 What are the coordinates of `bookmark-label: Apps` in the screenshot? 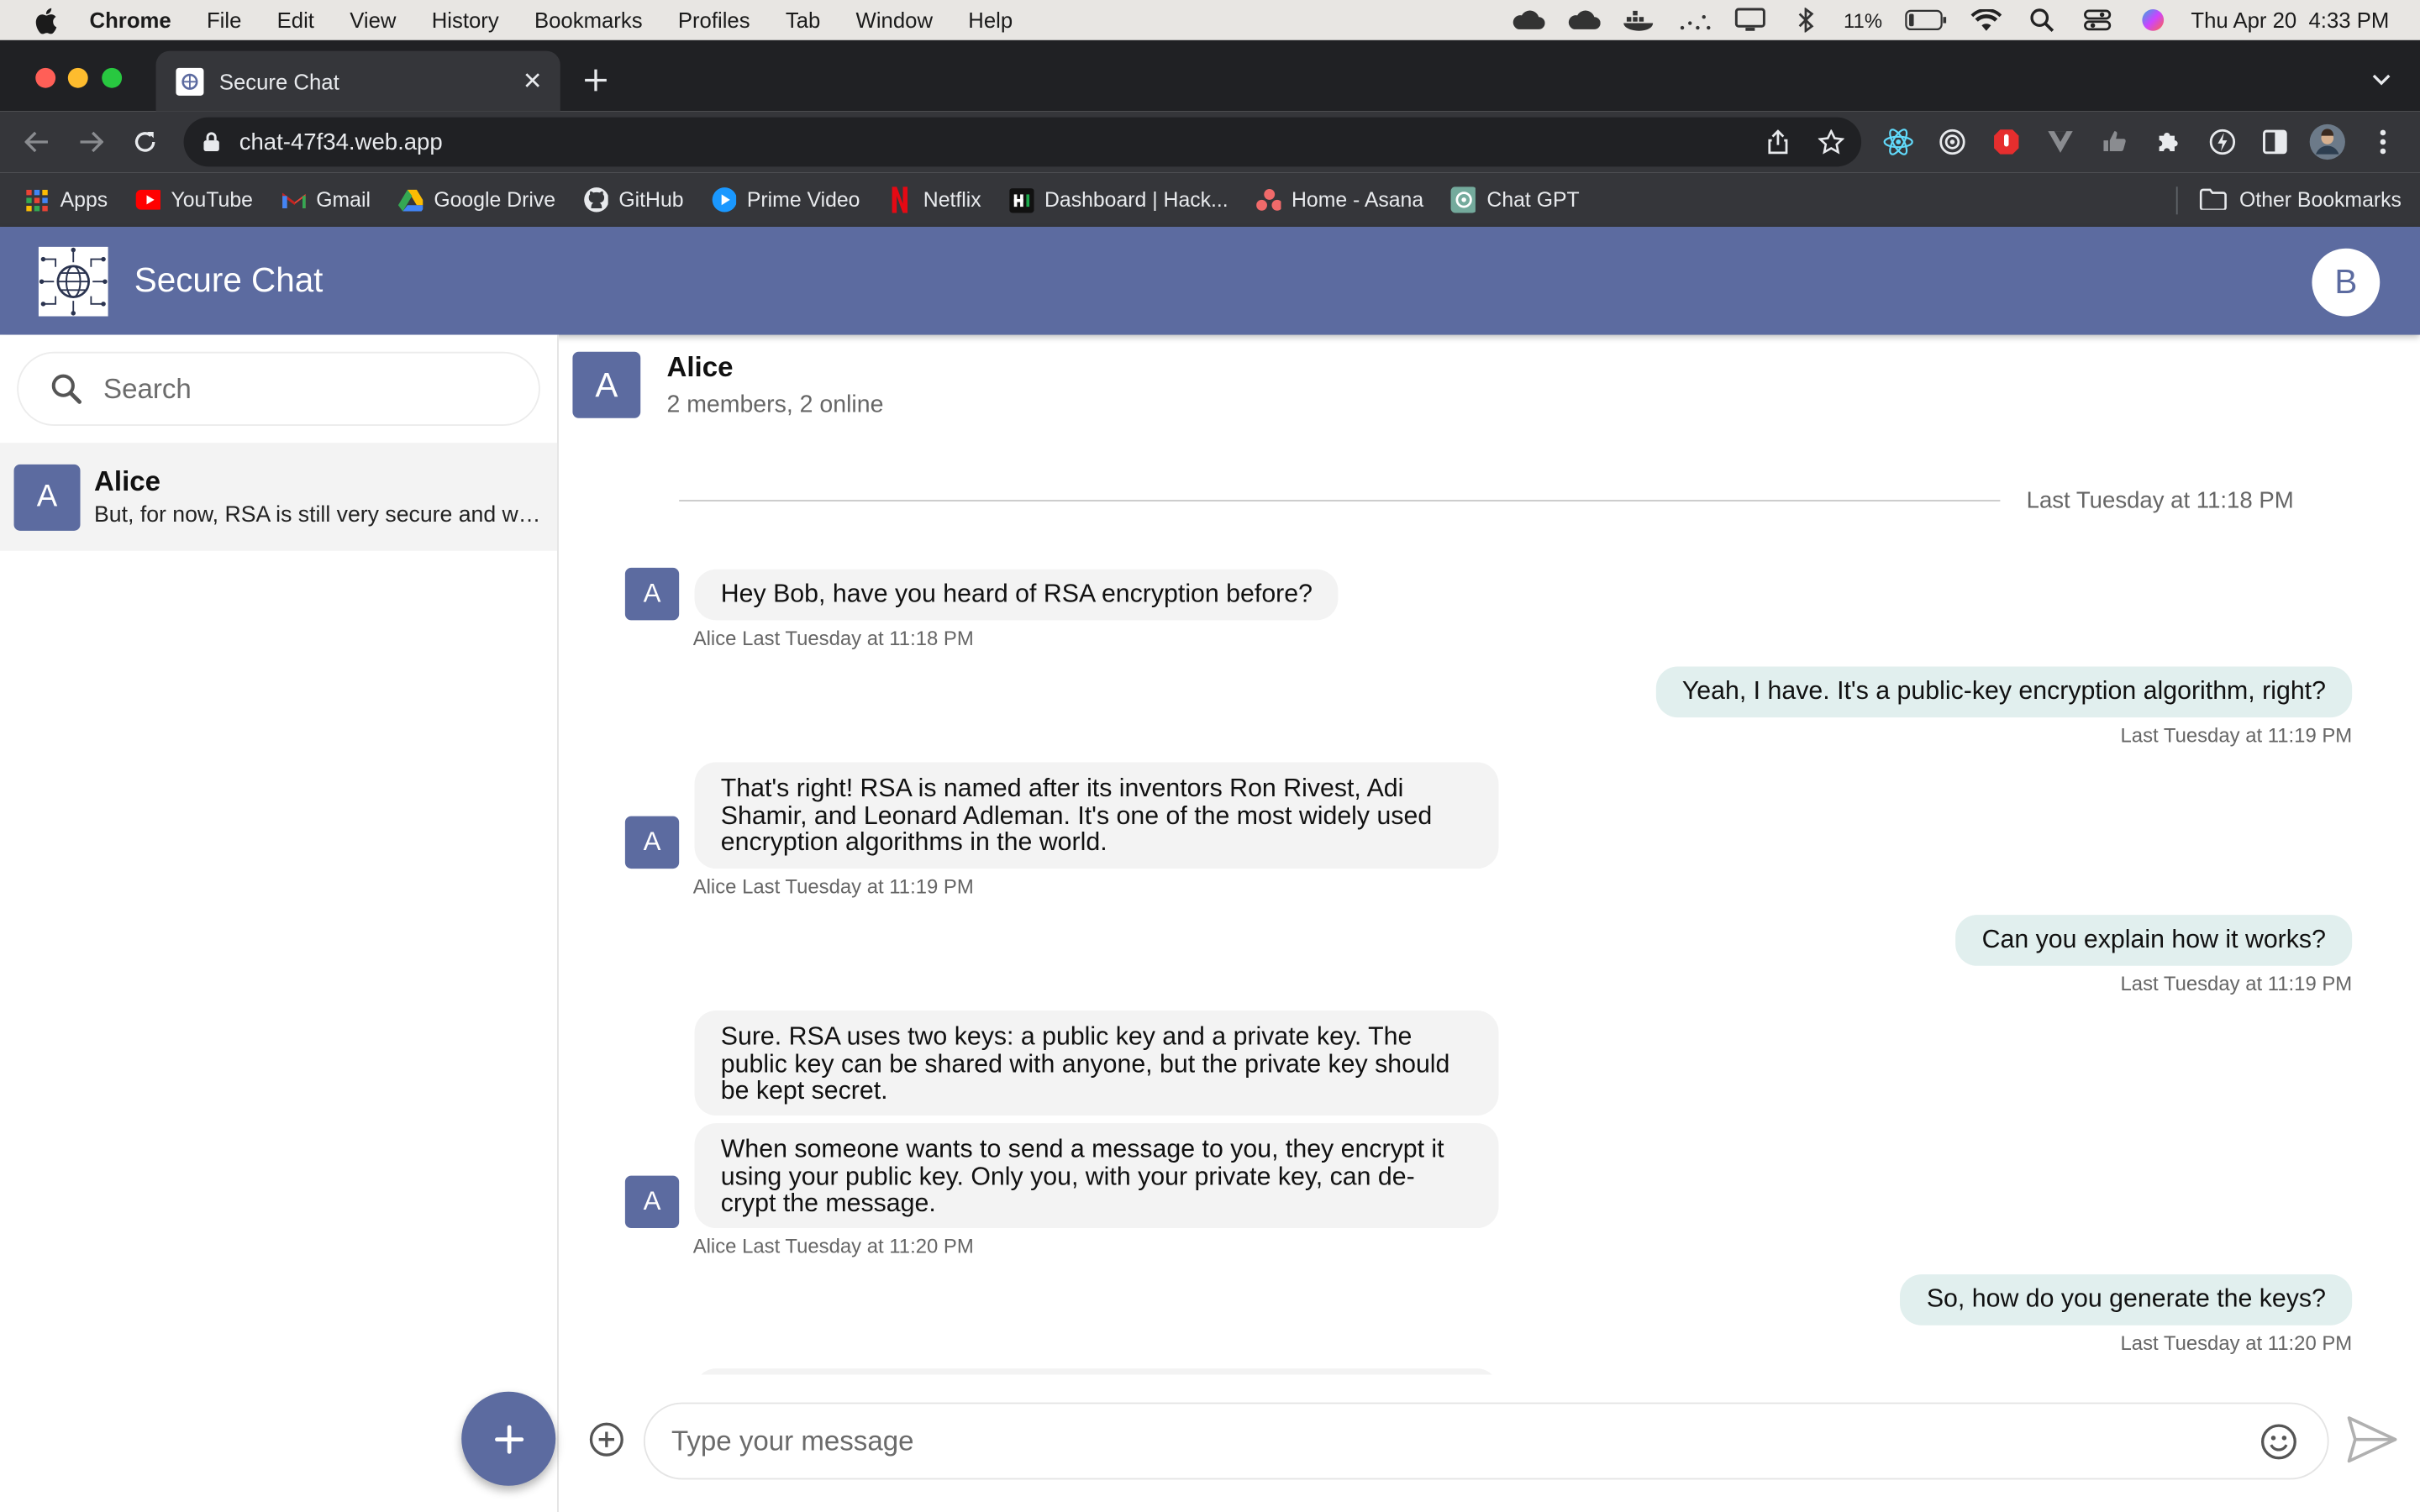 It's located at (84, 200).